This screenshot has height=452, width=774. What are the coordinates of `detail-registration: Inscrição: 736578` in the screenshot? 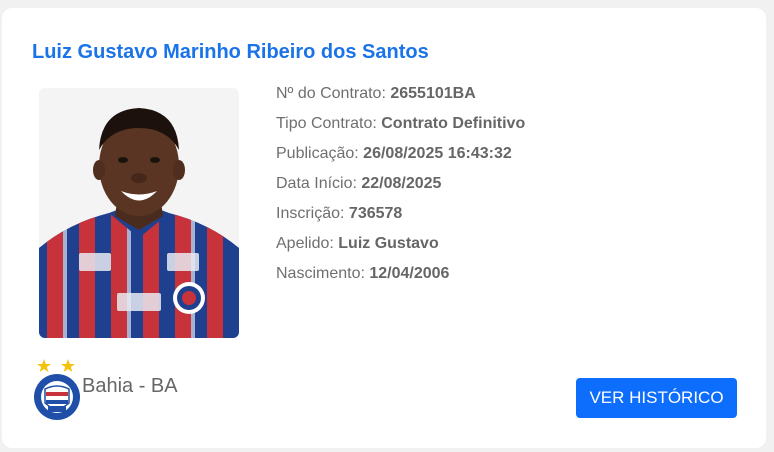 It's located at (400, 218).